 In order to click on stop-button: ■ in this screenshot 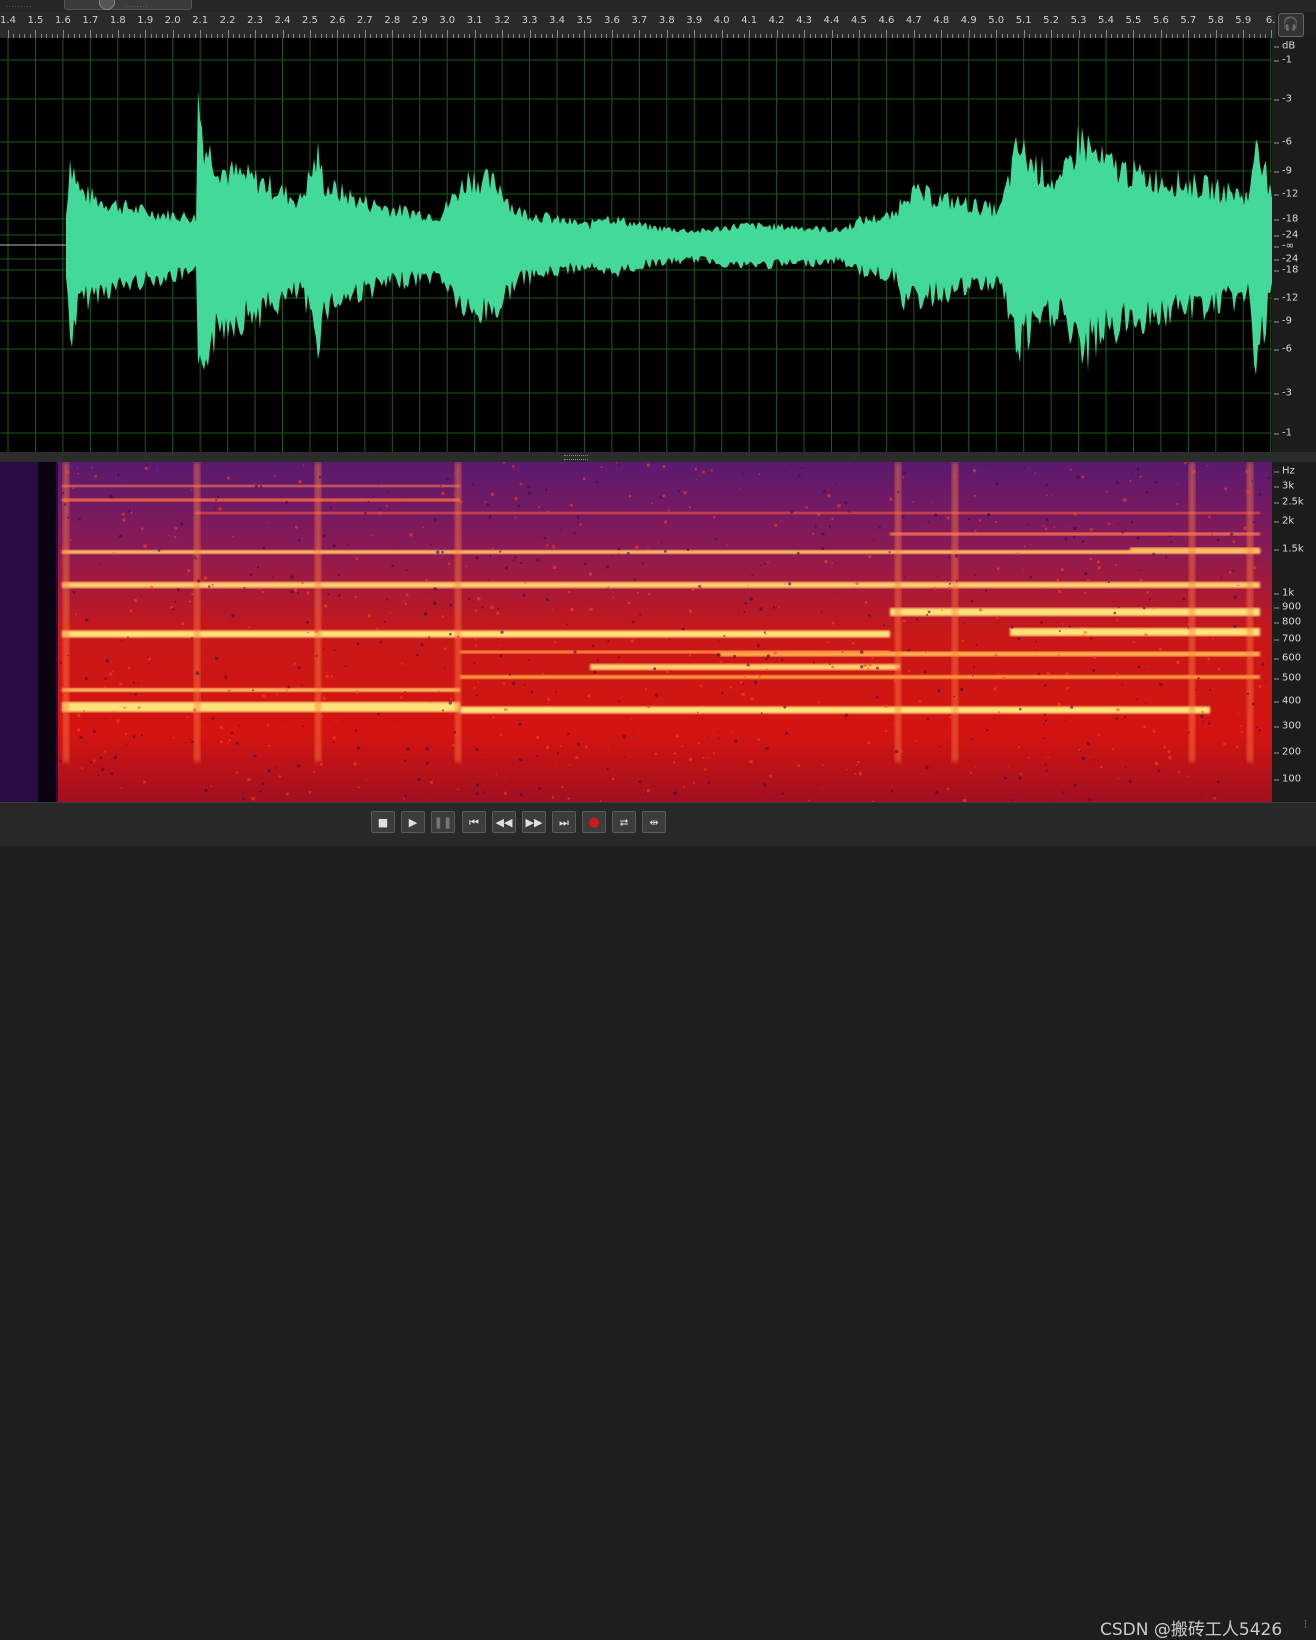, I will do `click(383, 822)`.